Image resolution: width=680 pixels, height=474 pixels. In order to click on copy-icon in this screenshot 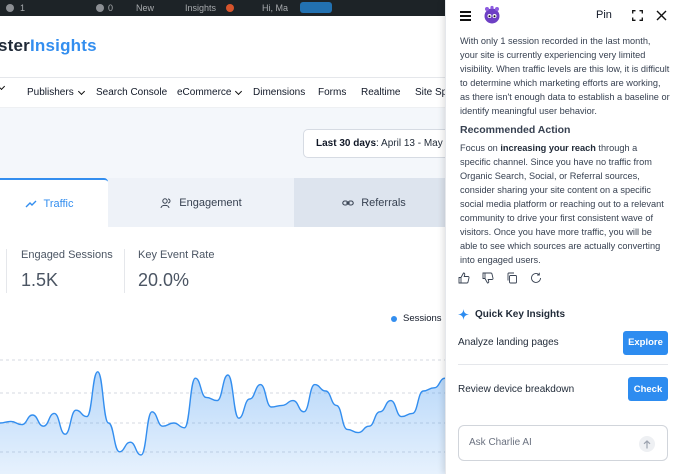, I will do `click(512, 278)`.